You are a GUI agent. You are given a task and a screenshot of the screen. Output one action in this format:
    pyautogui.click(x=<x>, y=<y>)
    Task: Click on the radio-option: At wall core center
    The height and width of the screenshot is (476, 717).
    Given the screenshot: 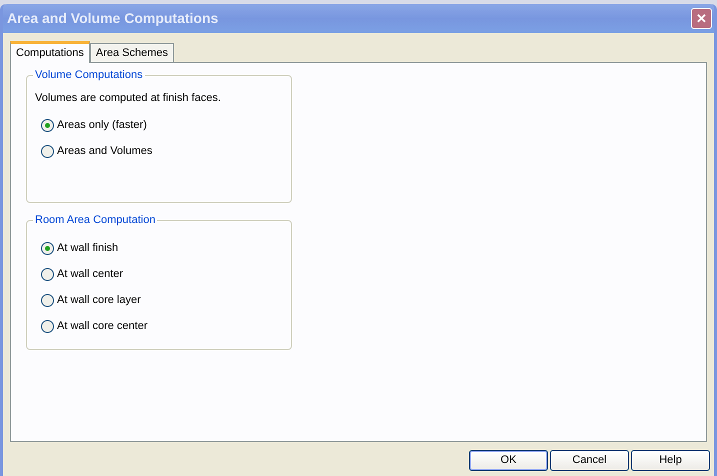 What is the action you would take?
    pyautogui.click(x=91, y=326)
    